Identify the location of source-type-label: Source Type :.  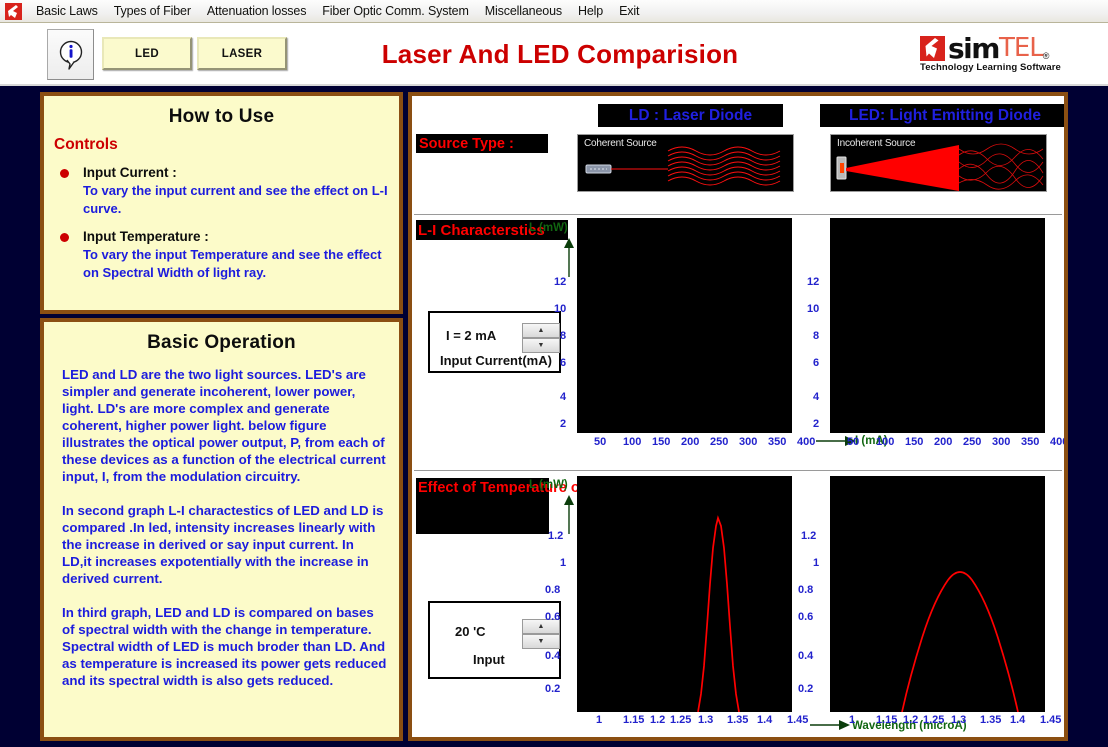
(482, 143).